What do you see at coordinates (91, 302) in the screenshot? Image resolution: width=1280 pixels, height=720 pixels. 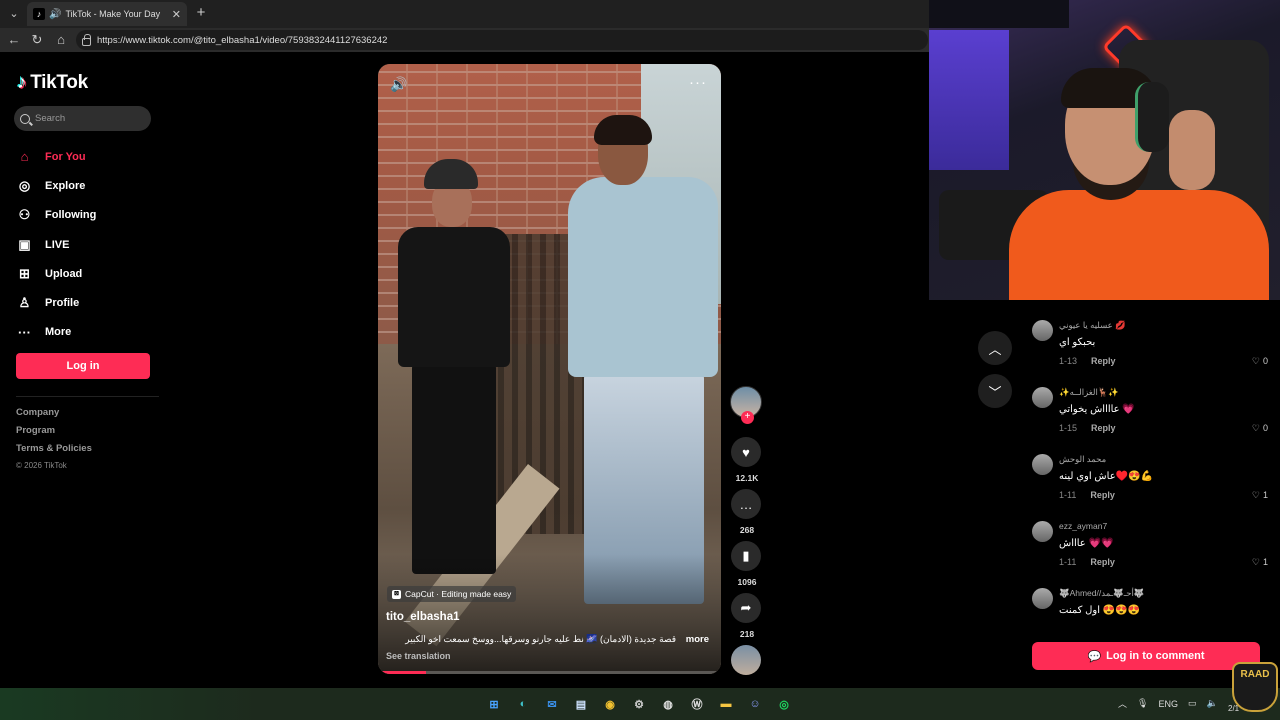 I see `sidebar-item-profile: ♙ Profile` at bounding box center [91, 302].